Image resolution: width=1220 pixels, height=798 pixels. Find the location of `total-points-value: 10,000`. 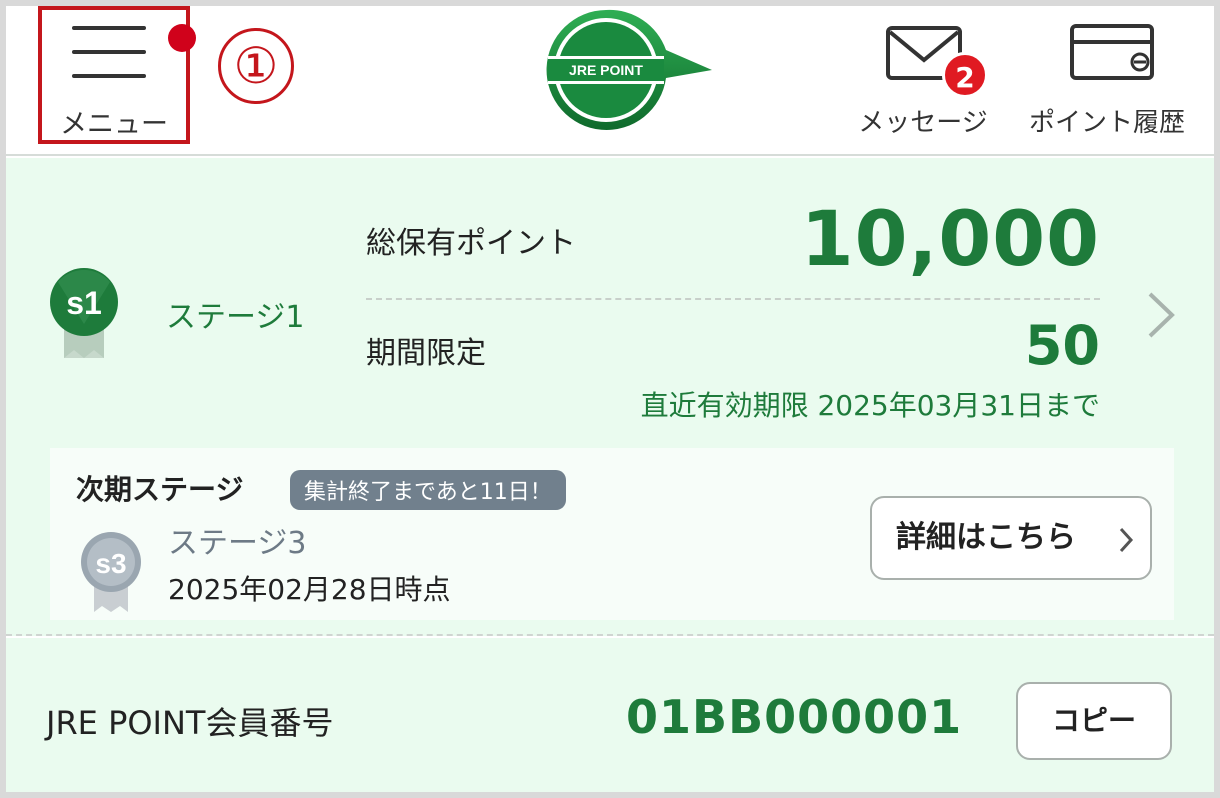

total-points-value: 10,000 is located at coordinates (950, 238).